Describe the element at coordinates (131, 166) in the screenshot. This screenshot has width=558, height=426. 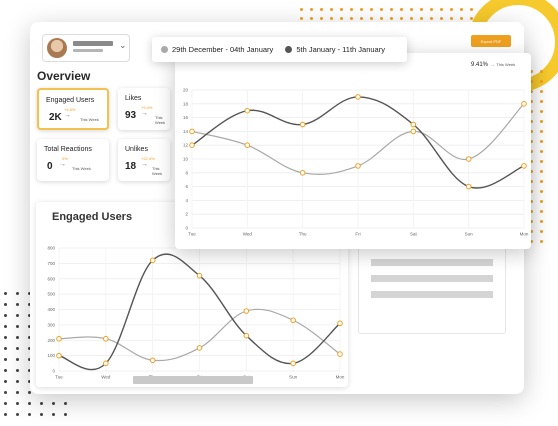
I see `stat-value: 18` at that location.